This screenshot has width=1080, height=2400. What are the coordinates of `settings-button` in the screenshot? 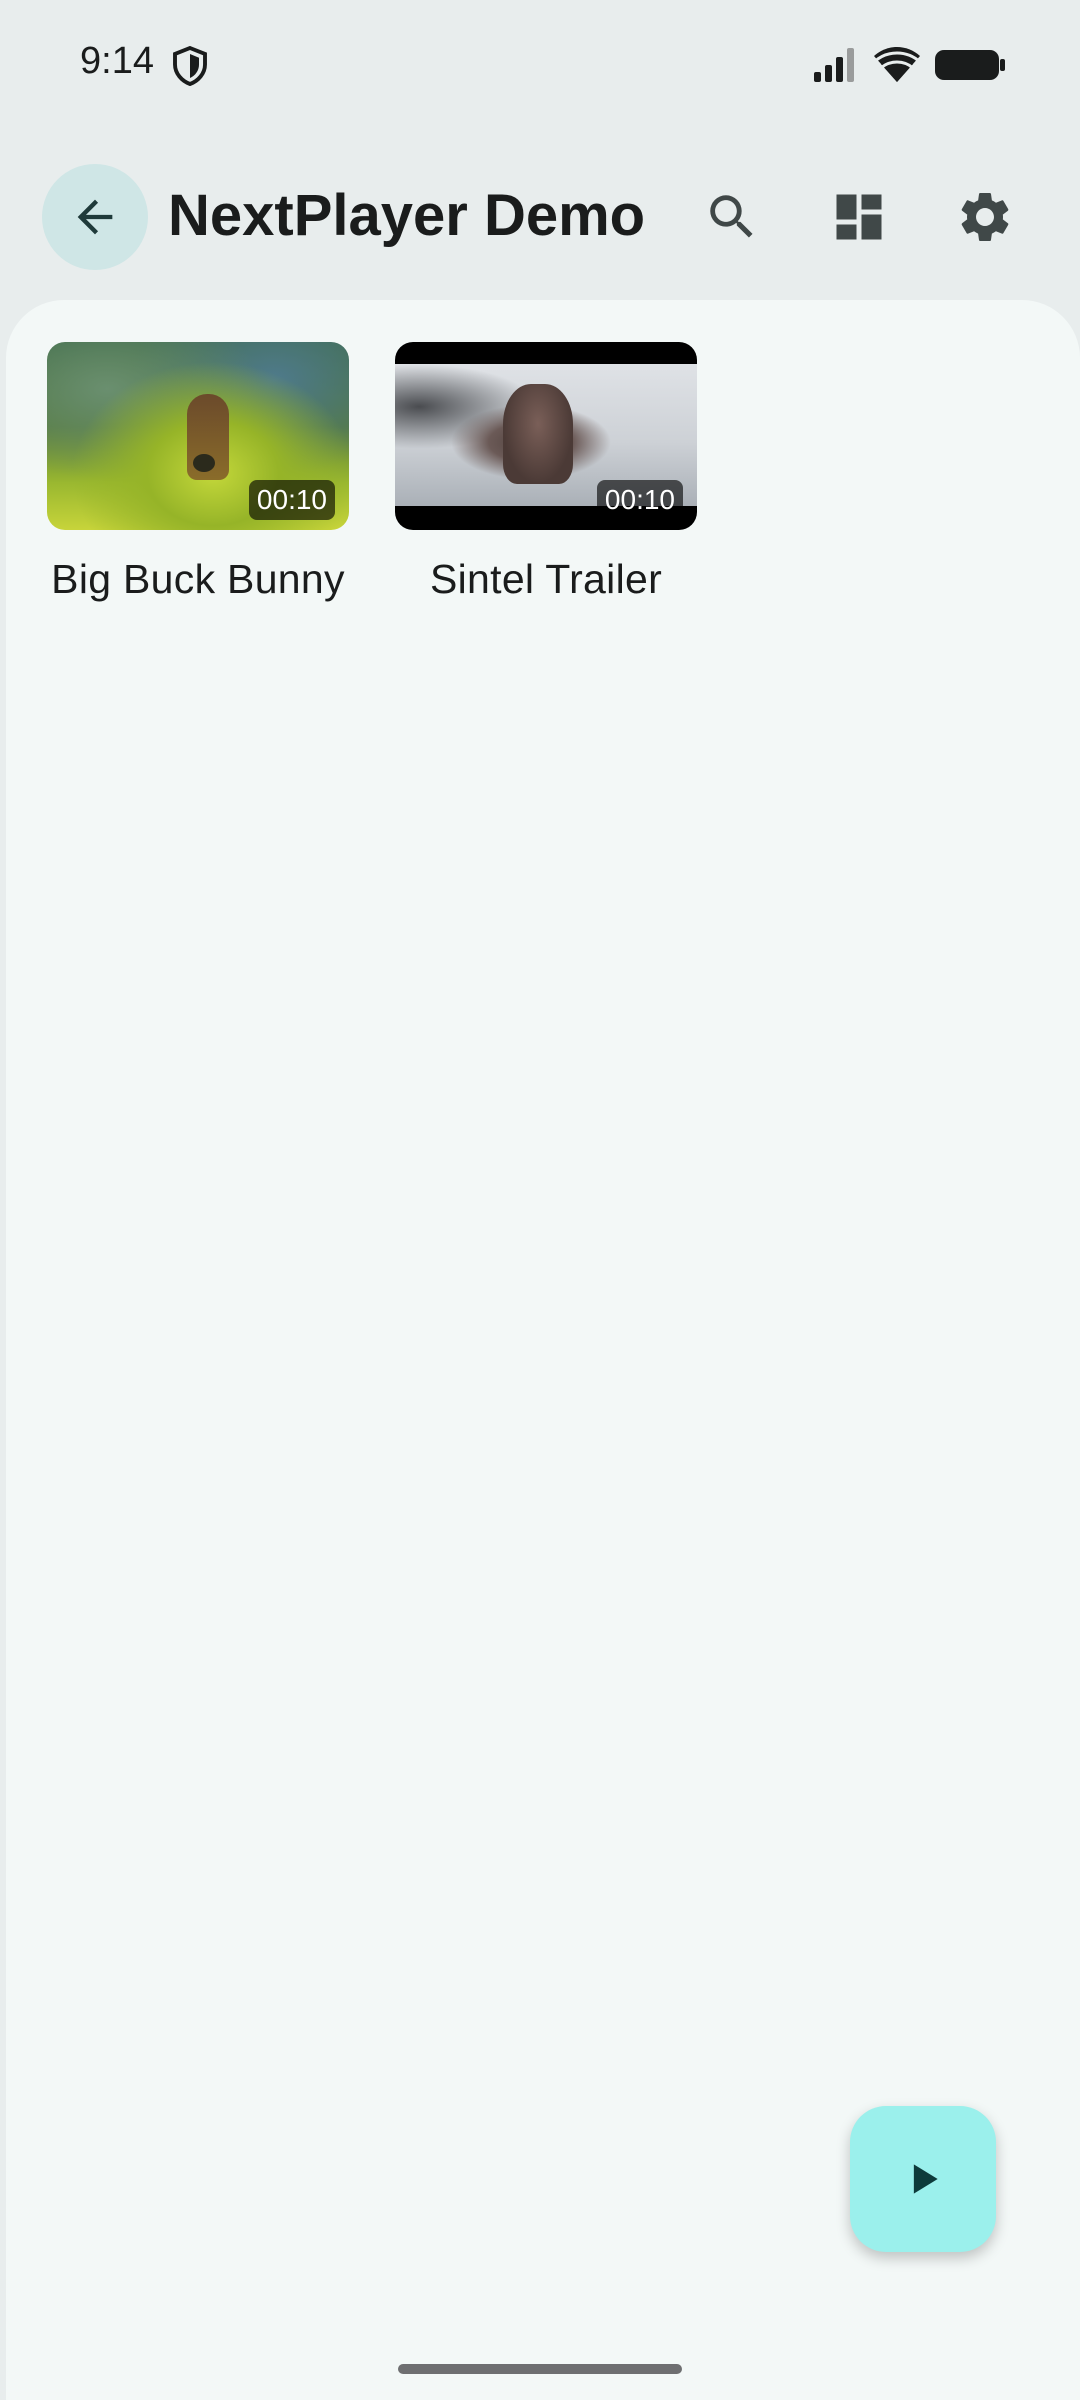 It's located at (985, 217).